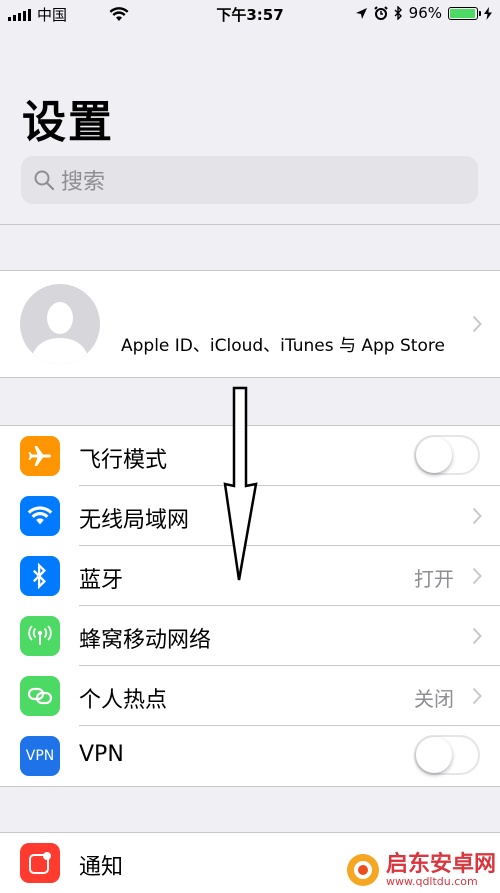  I want to click on settings-row-cellular: 蜂窝移动网络, so click(250, 636).